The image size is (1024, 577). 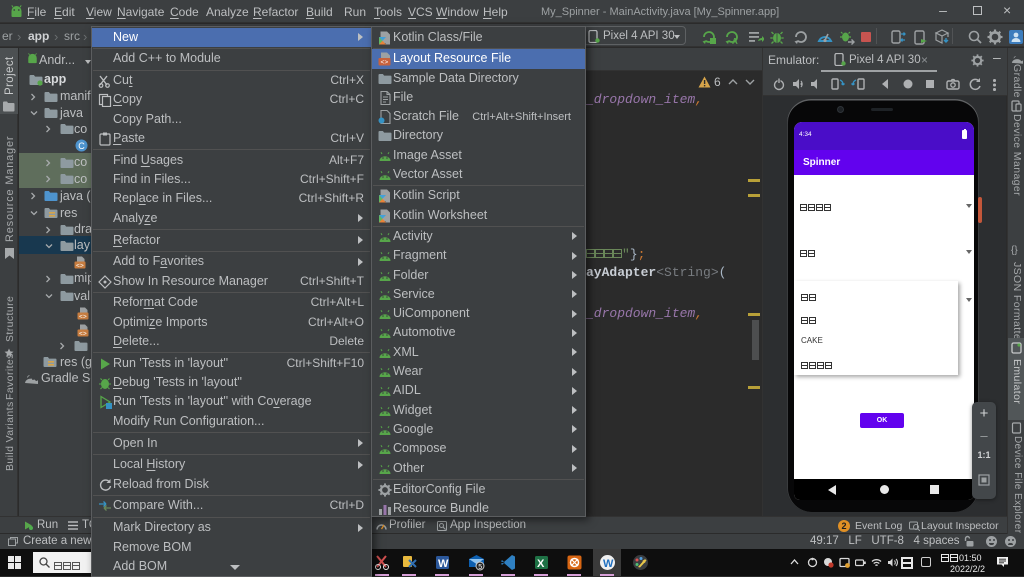 What do you see at coordinates (541, 564) in the screenshot?
I see `svg-text: X` at bounding box center [541, 564].